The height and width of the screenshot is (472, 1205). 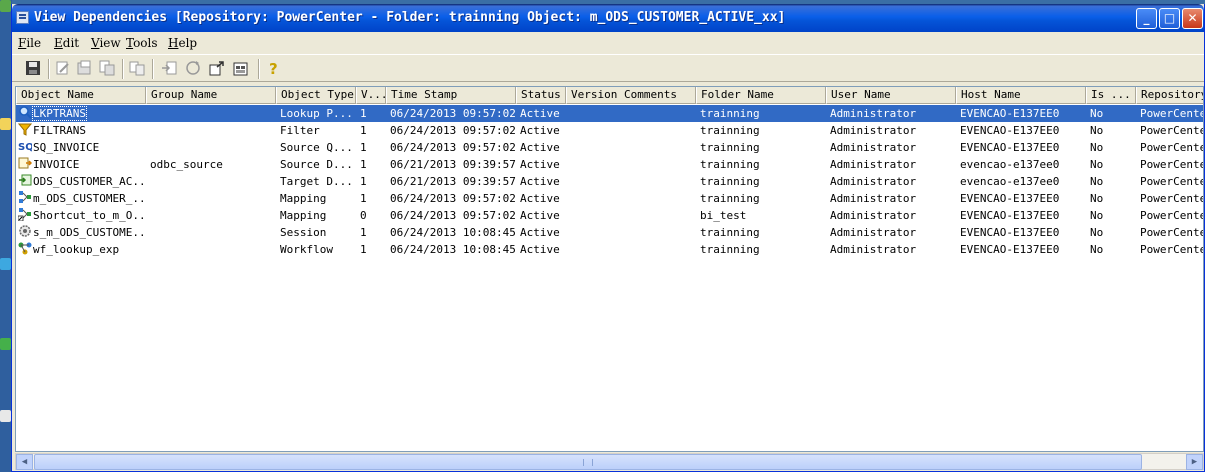 I want to click on open-icon, so click(x=217, y=68).